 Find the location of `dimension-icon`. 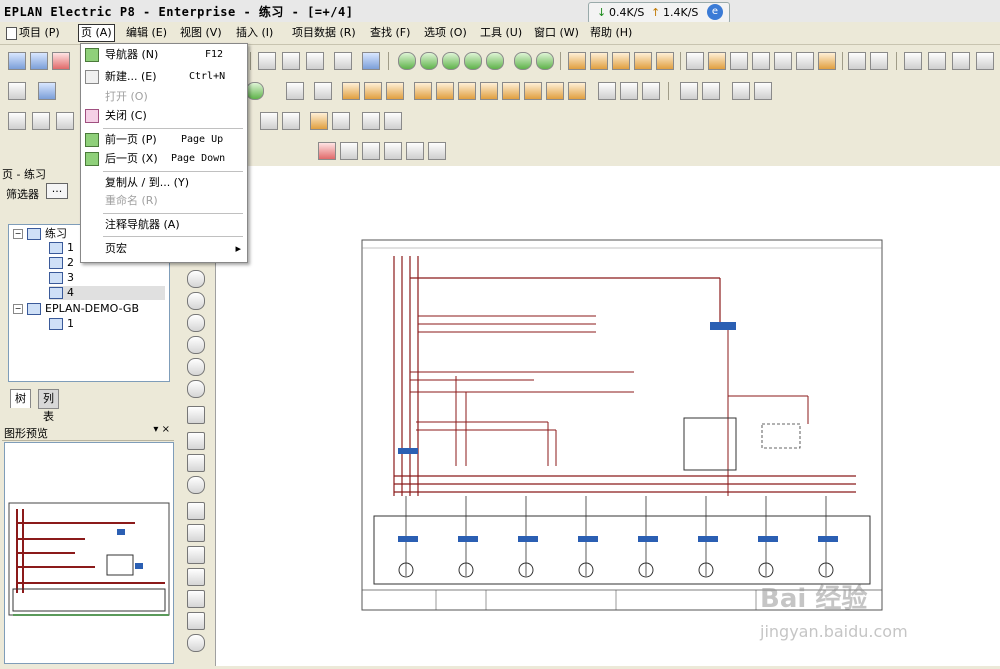

dimension-icon is located at coordinates (196, 511).